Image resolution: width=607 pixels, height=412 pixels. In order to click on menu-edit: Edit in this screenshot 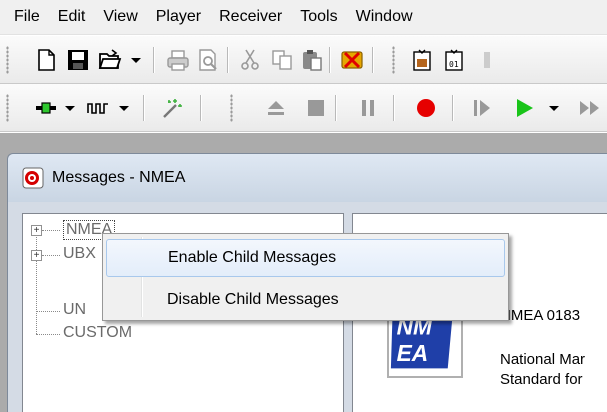, I will do `click(73, 17)`.